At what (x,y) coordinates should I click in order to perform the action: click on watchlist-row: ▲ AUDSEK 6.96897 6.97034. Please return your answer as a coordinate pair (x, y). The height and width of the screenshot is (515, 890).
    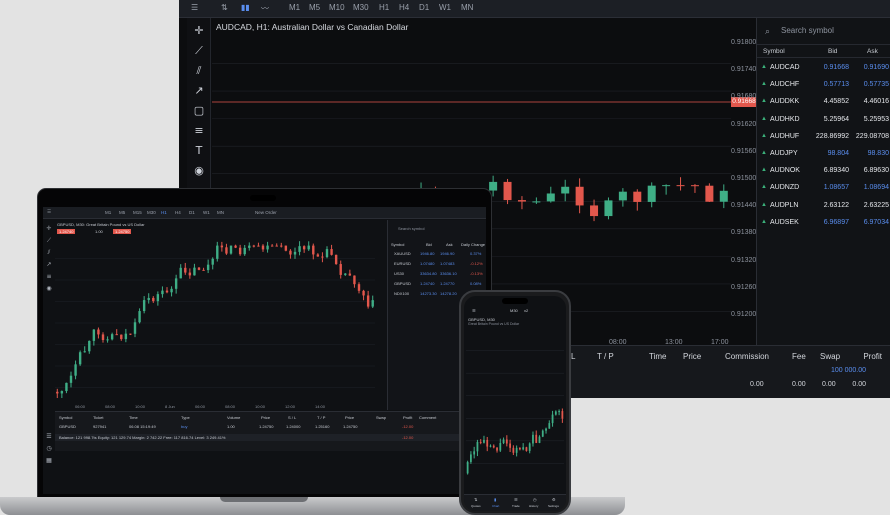
    Looking at the image, I should click on (823, 223).